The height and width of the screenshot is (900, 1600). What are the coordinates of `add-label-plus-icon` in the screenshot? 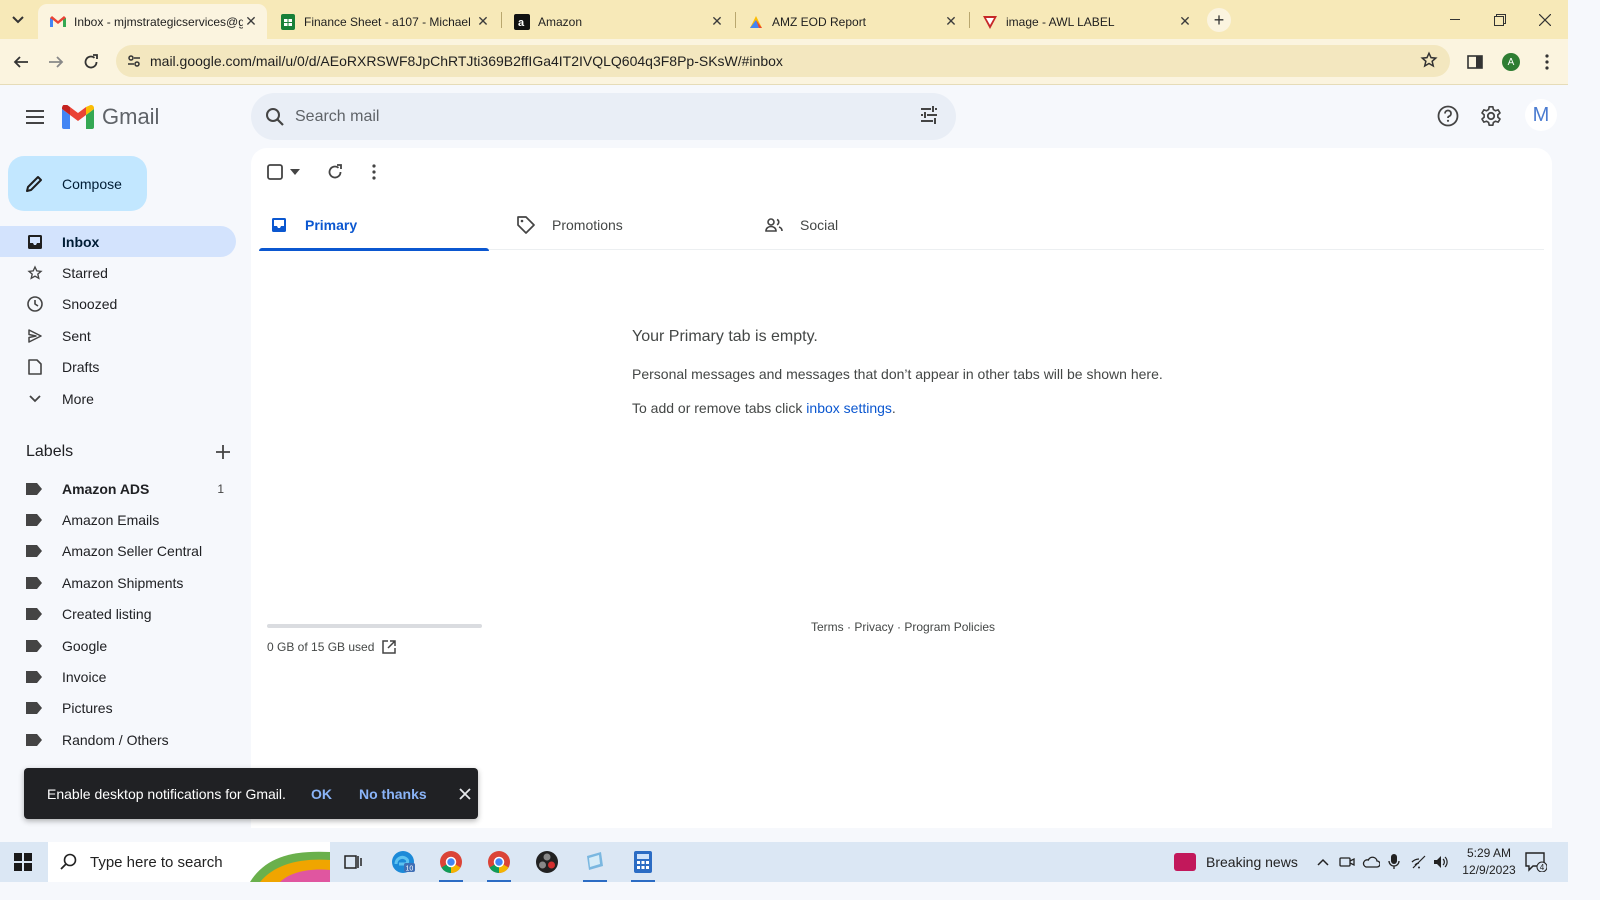 It's located at (223, 452).